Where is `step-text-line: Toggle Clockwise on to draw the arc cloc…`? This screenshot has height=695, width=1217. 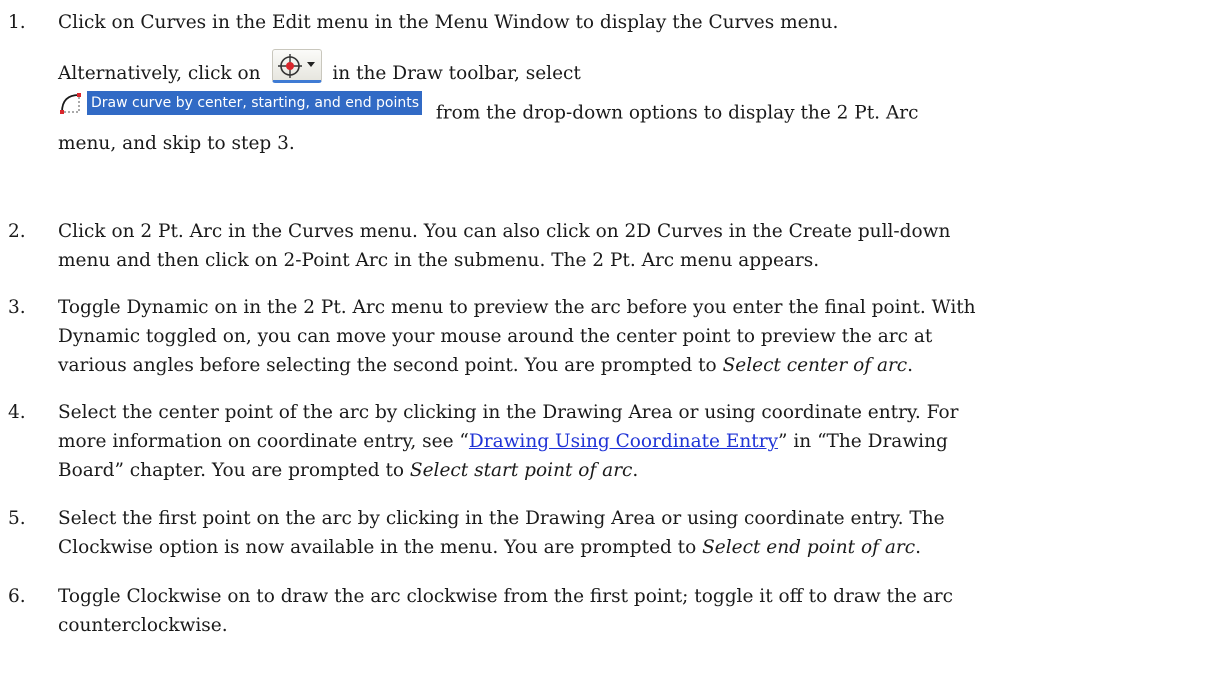 step-text-line: Toggle Clockwise on to draw the arc cloc… is located at coordinates (505, 596).